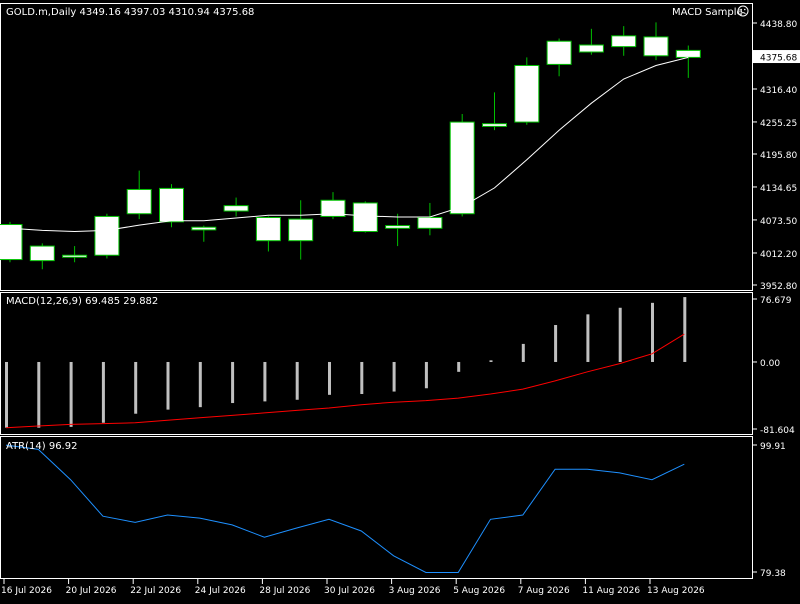 This screenshot has width=800, height=604. Describe the element at coordinates (41, 446) in the screenshot. I see `atr-title: ATR(14) 96.92` at that location.